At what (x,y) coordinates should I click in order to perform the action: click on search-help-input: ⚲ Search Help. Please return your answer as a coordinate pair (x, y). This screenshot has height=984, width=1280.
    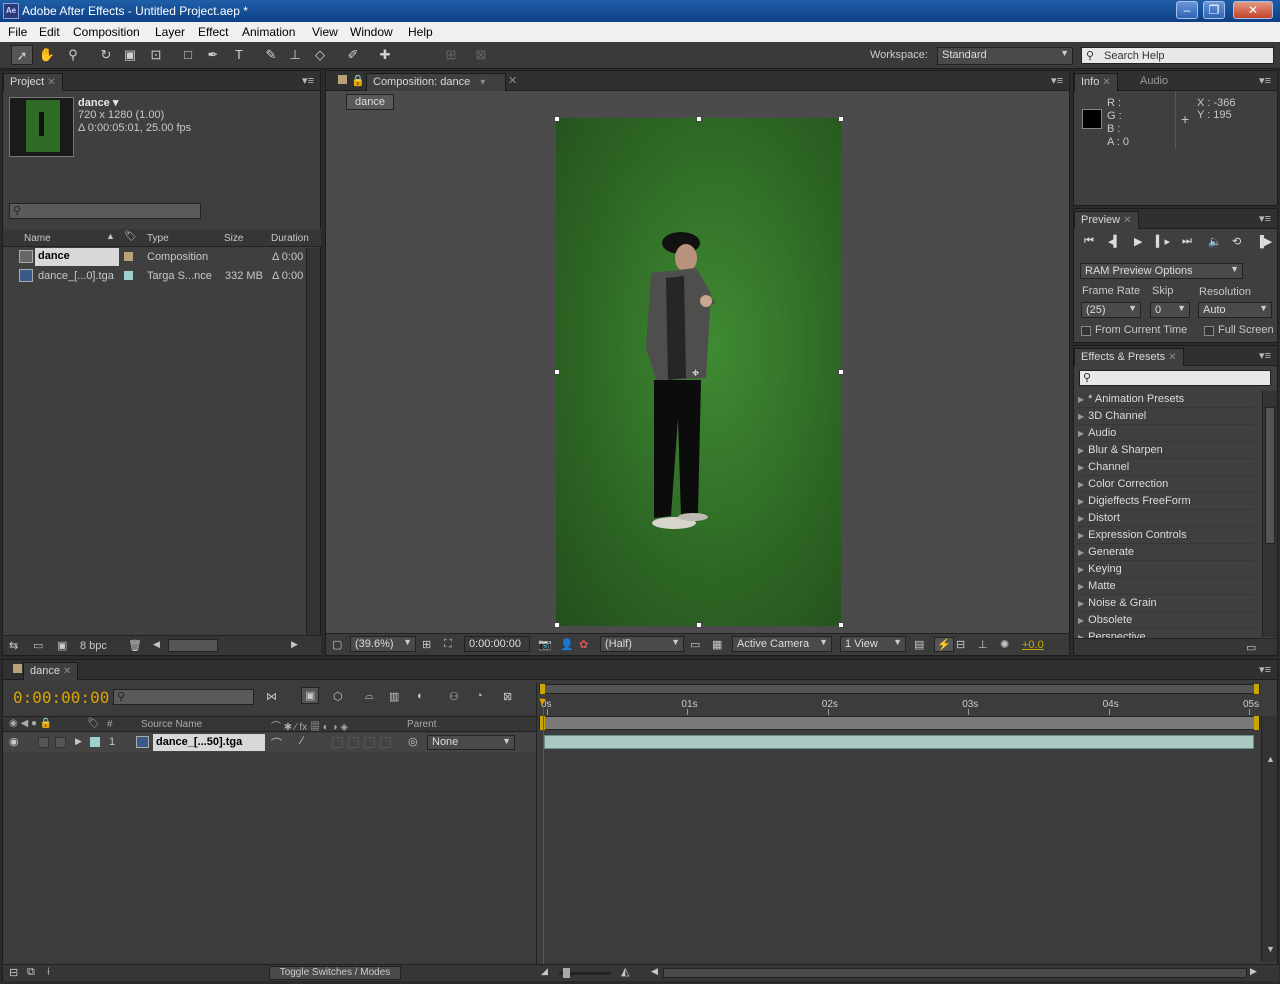
    Looking at the image, I should click on (1177, 55).